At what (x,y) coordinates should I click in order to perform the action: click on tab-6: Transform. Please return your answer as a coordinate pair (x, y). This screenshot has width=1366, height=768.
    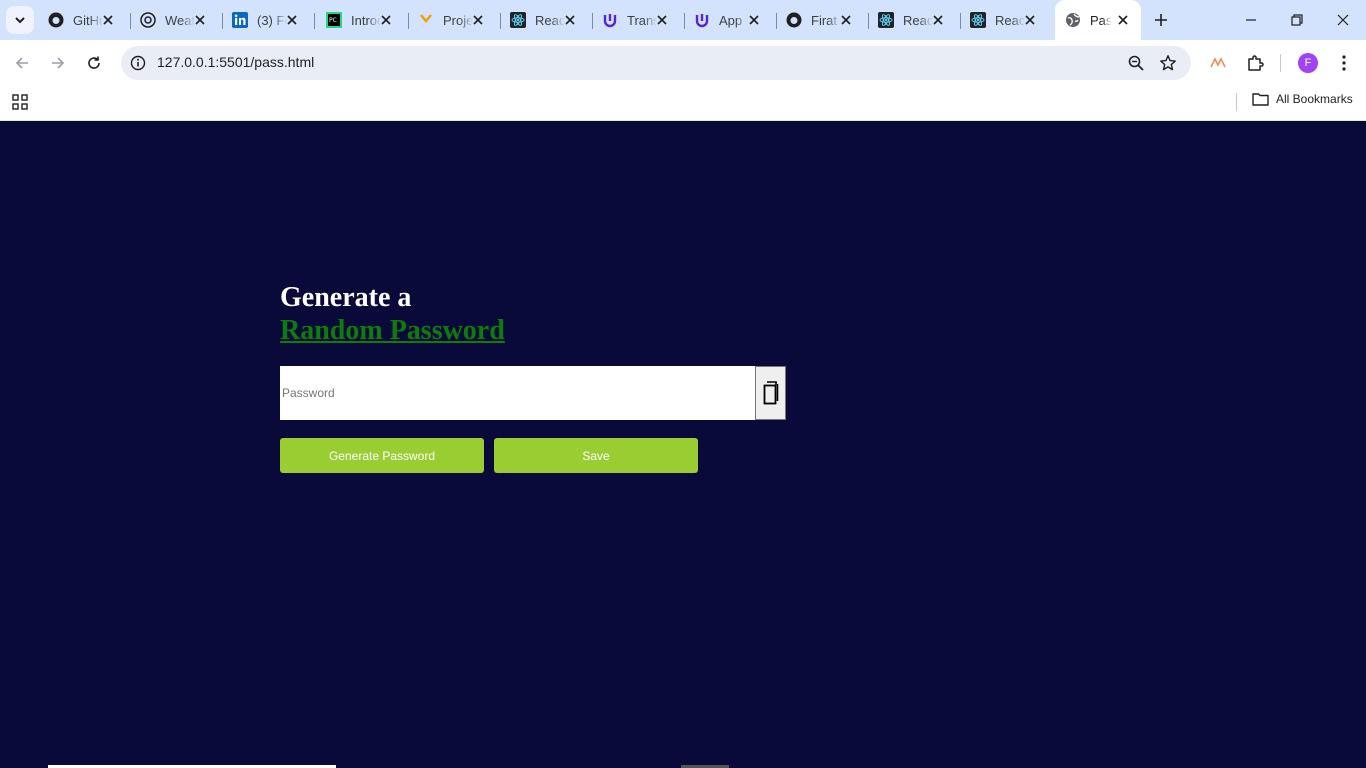
    Looking at the image, I should click on (638, 20).